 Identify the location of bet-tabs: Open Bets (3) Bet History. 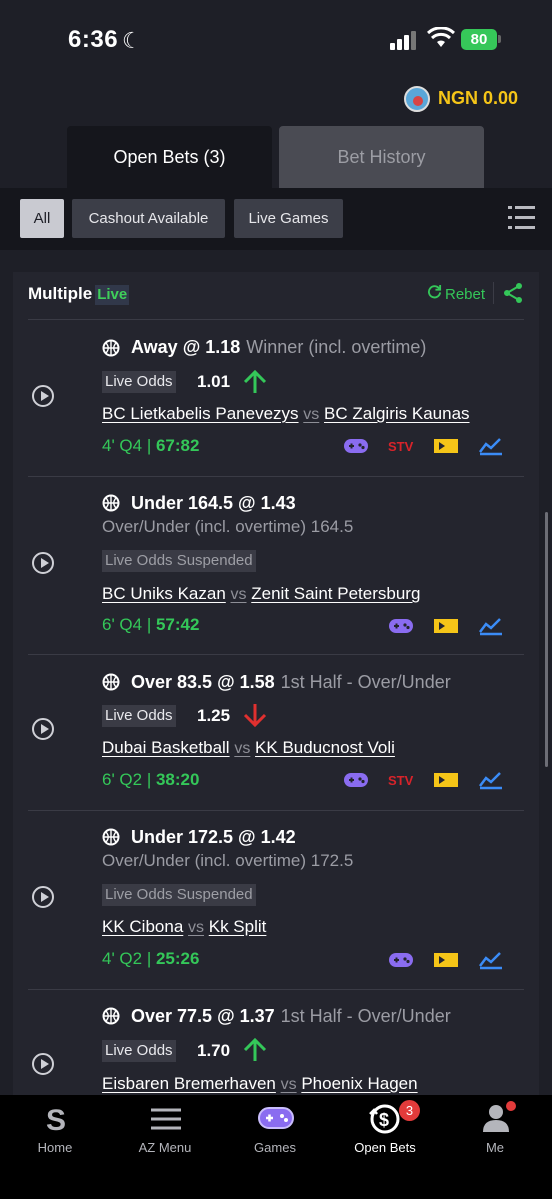
(276, 157).